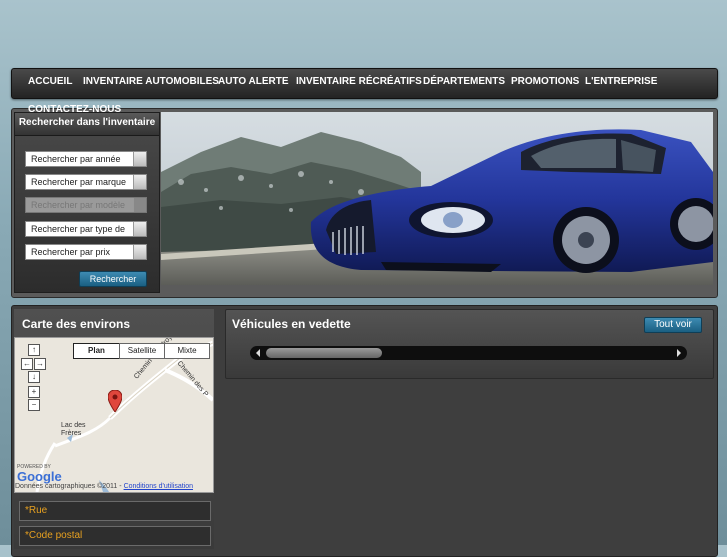  I want to click on pan-left-icon: ←, so click(27, 364).